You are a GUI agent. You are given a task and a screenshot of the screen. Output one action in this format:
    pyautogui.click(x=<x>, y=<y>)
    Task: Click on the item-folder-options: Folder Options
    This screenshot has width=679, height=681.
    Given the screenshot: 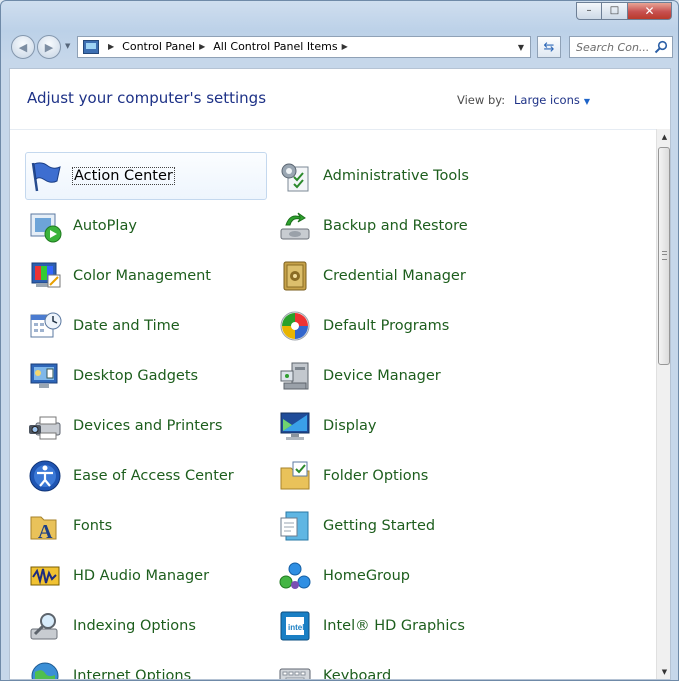 What is the action you would take?
    pyautogui.click(x=396, y=476)
    